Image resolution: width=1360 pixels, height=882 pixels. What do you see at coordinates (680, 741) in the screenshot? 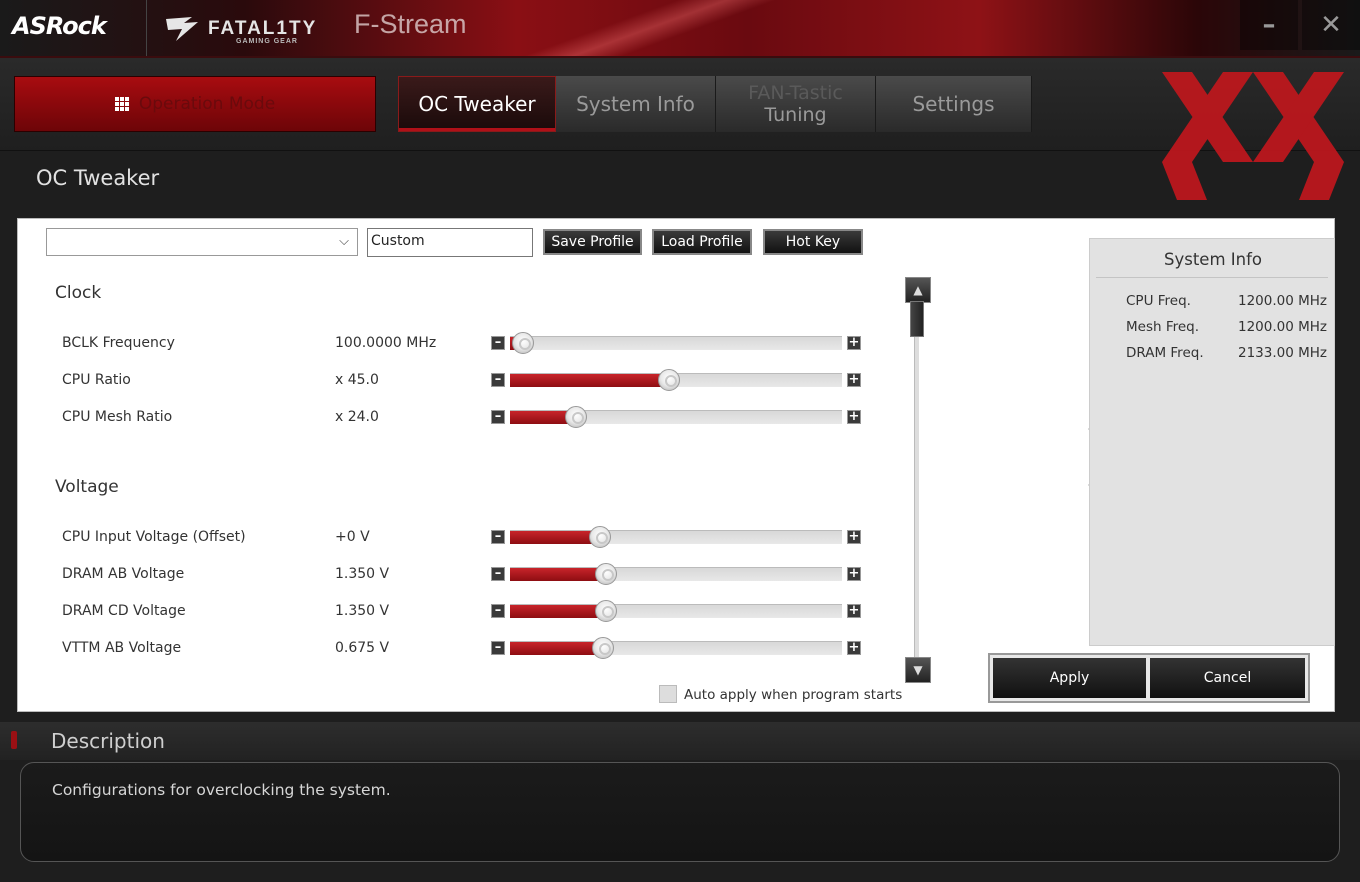
I see `description-header: Description` at bounding box center [680, 741].